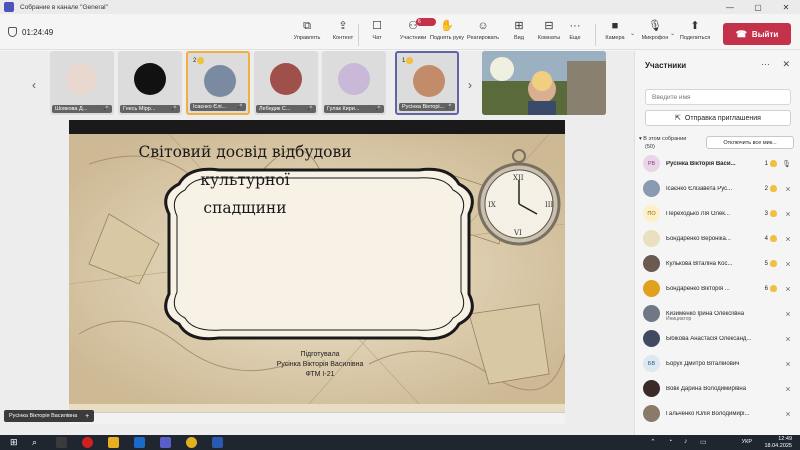  I want to click on hand-icon: ✋, so click(447, 26).